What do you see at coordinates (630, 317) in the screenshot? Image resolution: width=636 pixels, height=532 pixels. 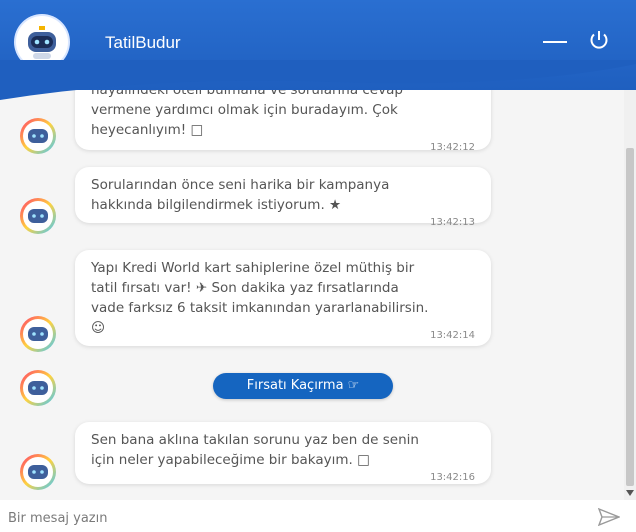 I see `scroll-thumb` at bounding box center [630, 317].